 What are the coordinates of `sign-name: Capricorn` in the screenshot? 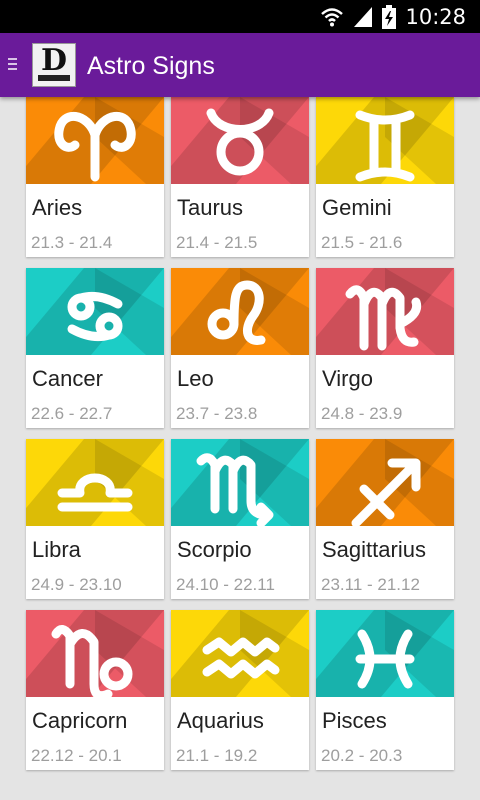 It's located at (80, 720).